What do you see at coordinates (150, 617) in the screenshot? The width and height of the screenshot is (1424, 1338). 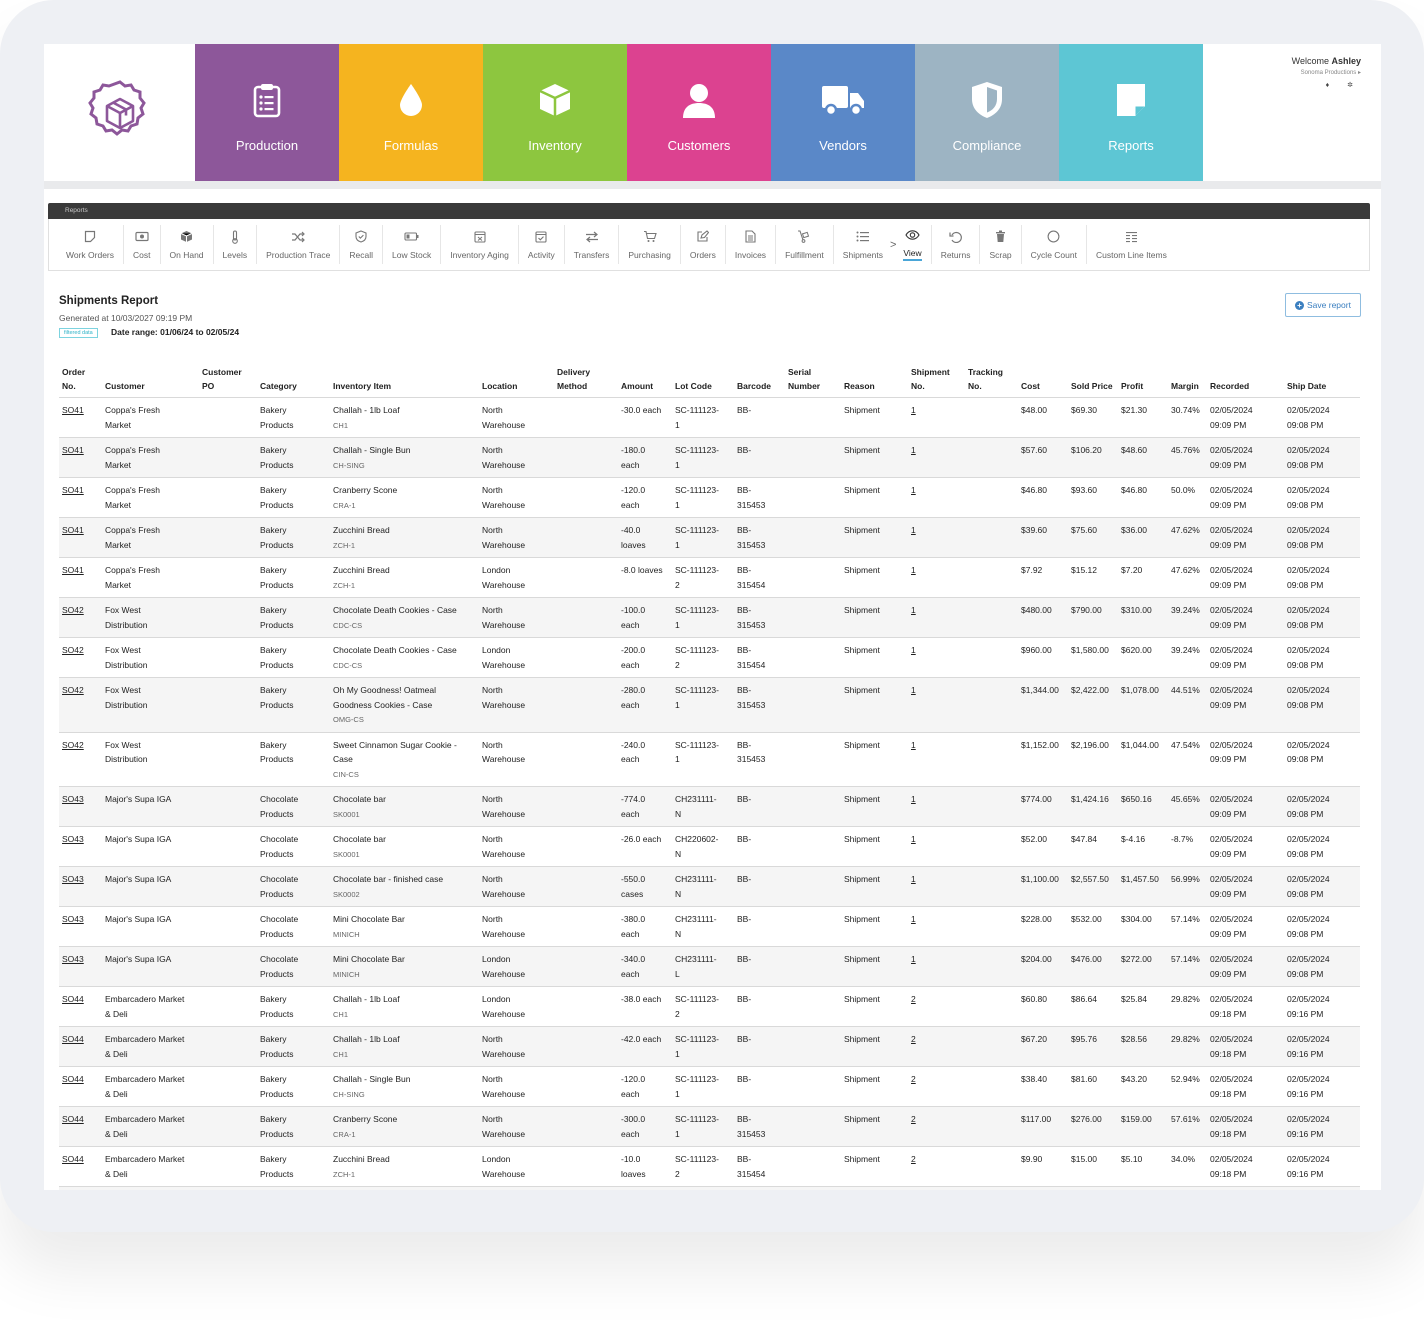 I see `customer-cell: Fox West Distribution` at bounding box center [150, 617].